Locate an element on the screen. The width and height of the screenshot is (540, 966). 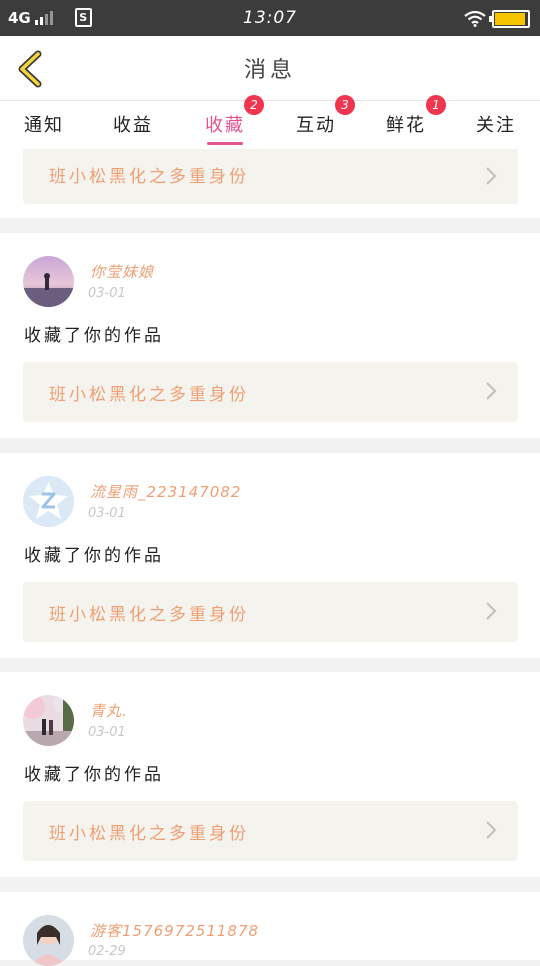
tab-badge: 2 is located at coordinates (254, 105).